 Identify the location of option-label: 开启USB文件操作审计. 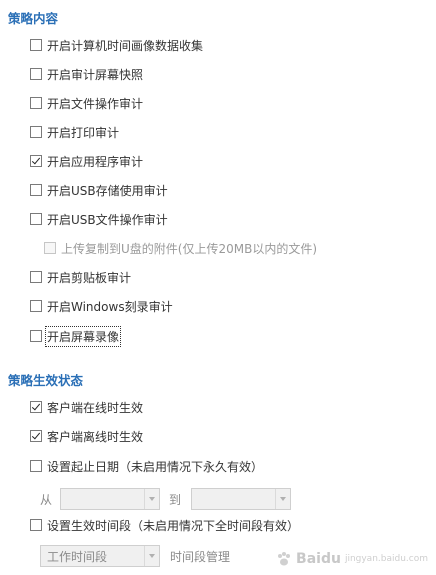
(107, 219).